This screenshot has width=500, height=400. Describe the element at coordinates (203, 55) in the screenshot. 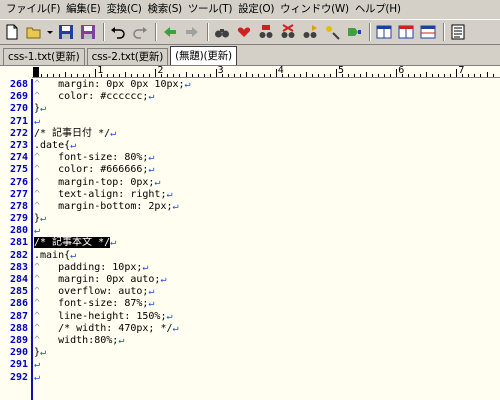

I see `document-tab: (無題)(更新)` at that location.